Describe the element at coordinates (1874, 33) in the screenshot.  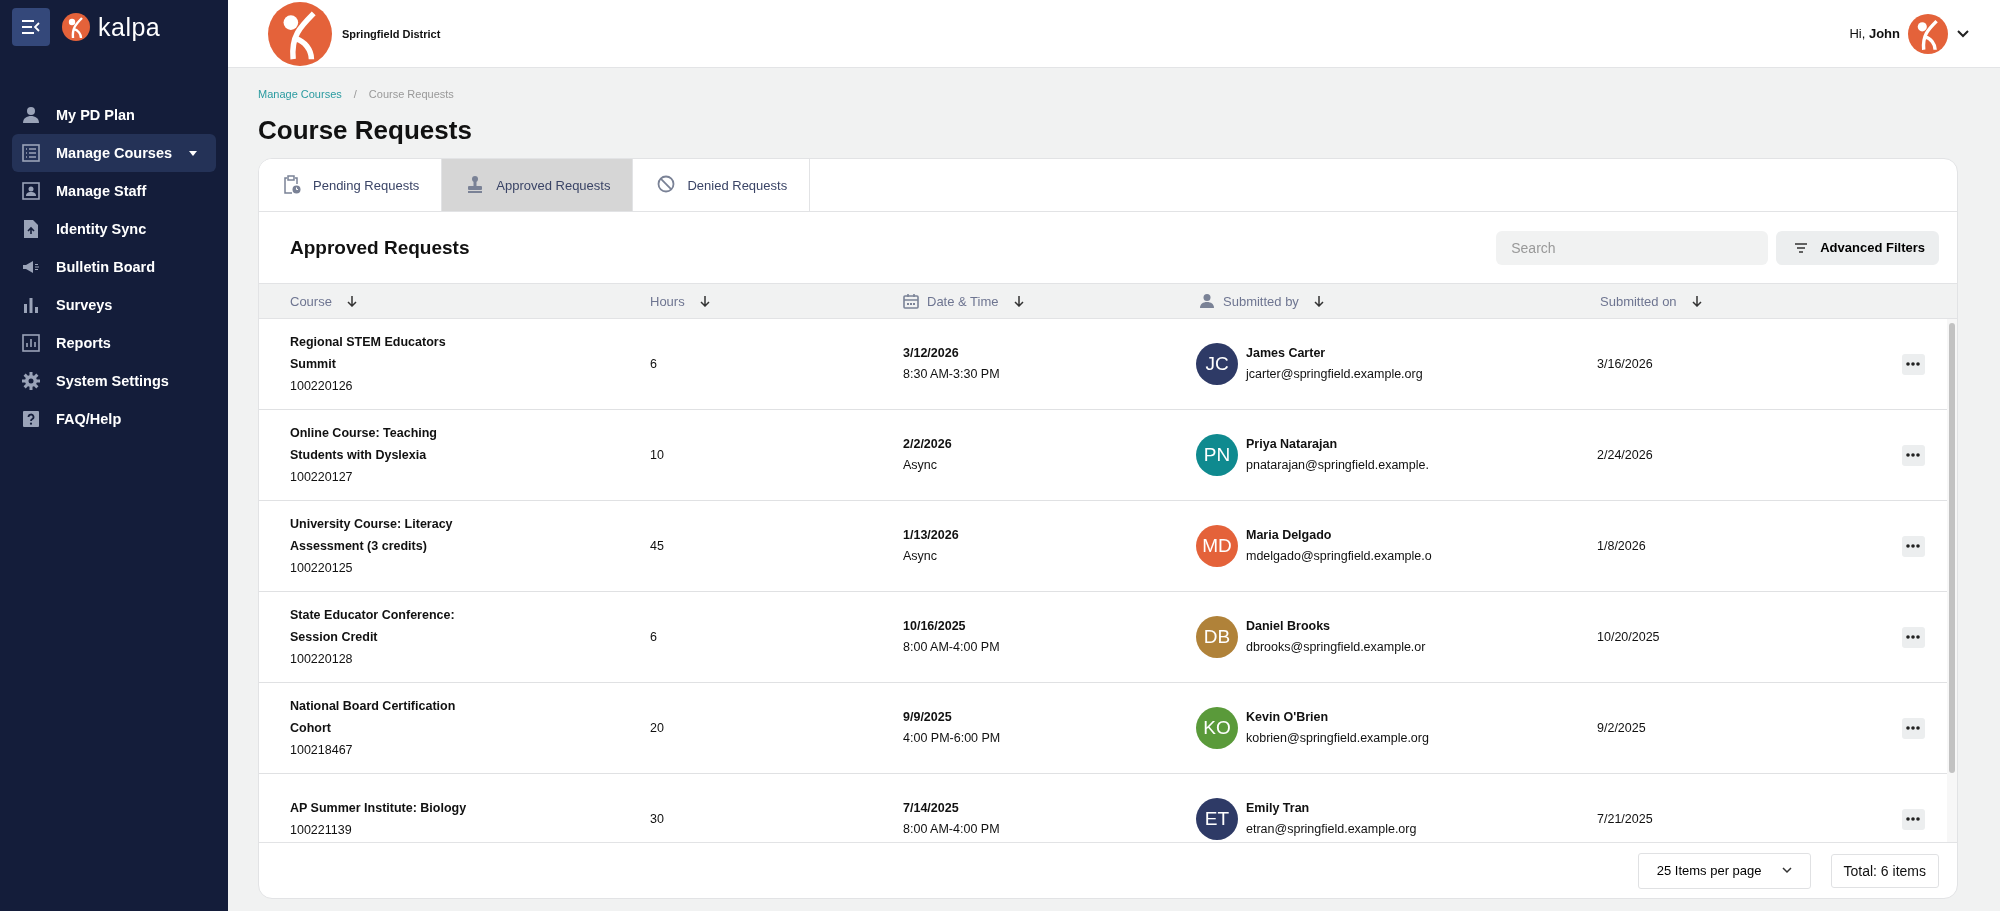
I see `greeting-text: Hi, John` at that location.